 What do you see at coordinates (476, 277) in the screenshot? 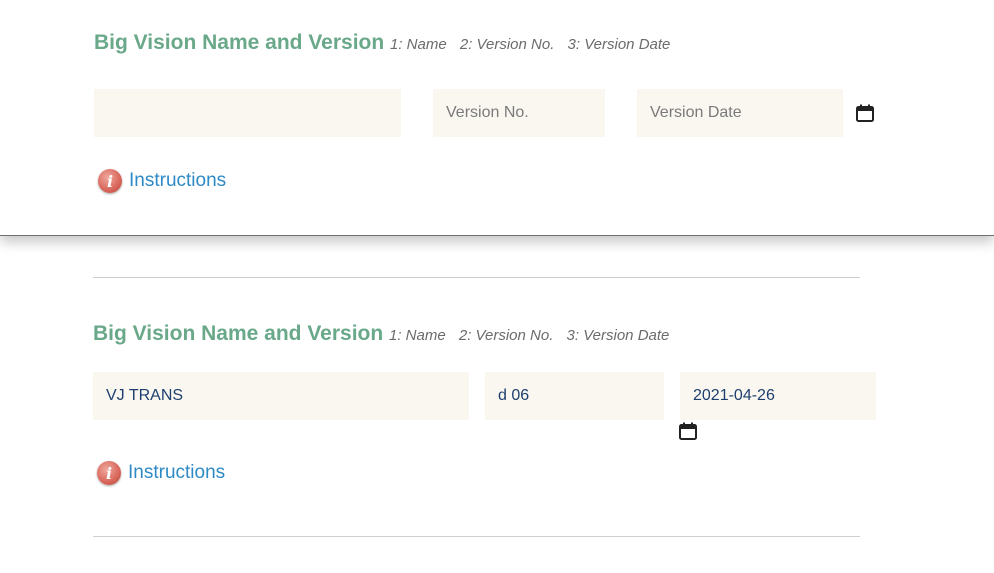
I see `divider-top` at bounding box center [476, 277].